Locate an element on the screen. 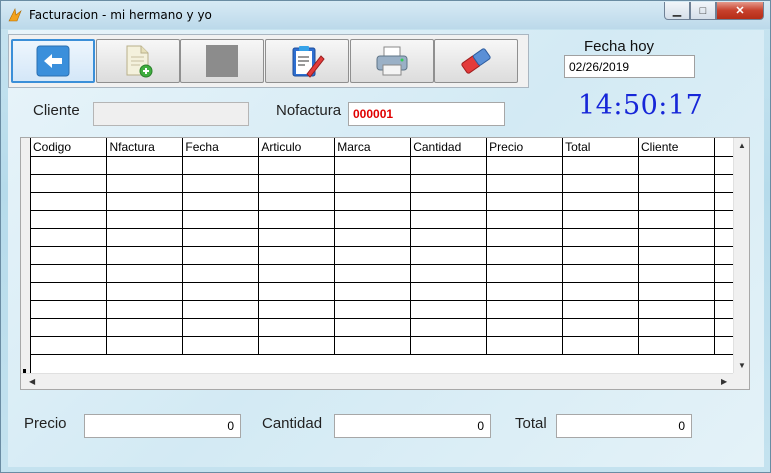 Image resolution: width=771 pixels, height=473 pixels. column-header: Codigo is located at coordinates (69, 147).